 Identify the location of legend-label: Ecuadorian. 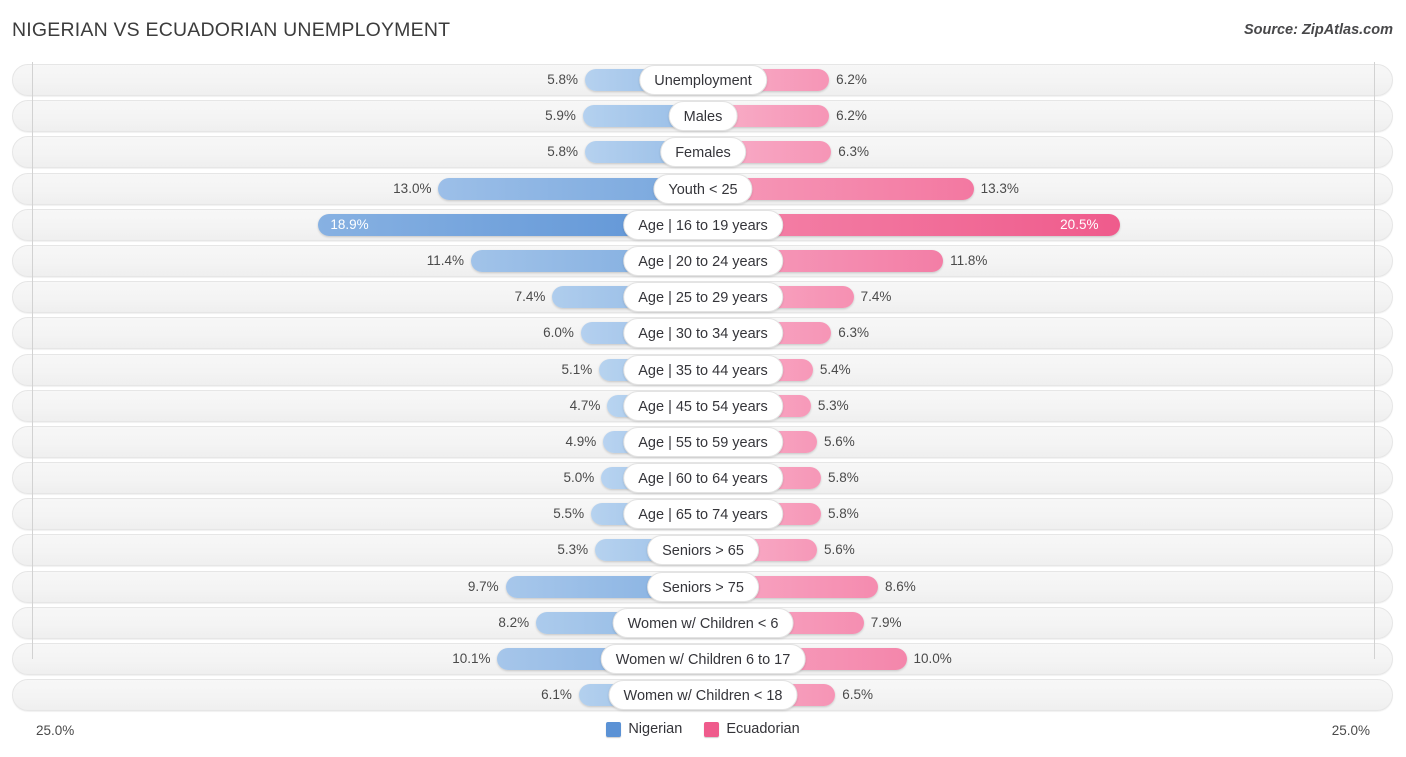
(763, 729).